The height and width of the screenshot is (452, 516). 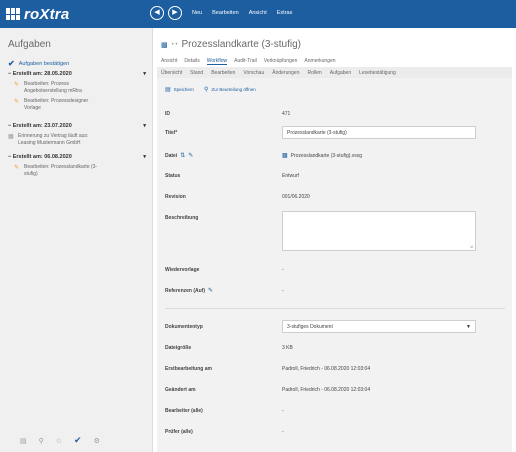 What do you see at coordinates (197, 13) in the screenshot?
I see `menu-new: Neu` at bounding box center [197, 13].